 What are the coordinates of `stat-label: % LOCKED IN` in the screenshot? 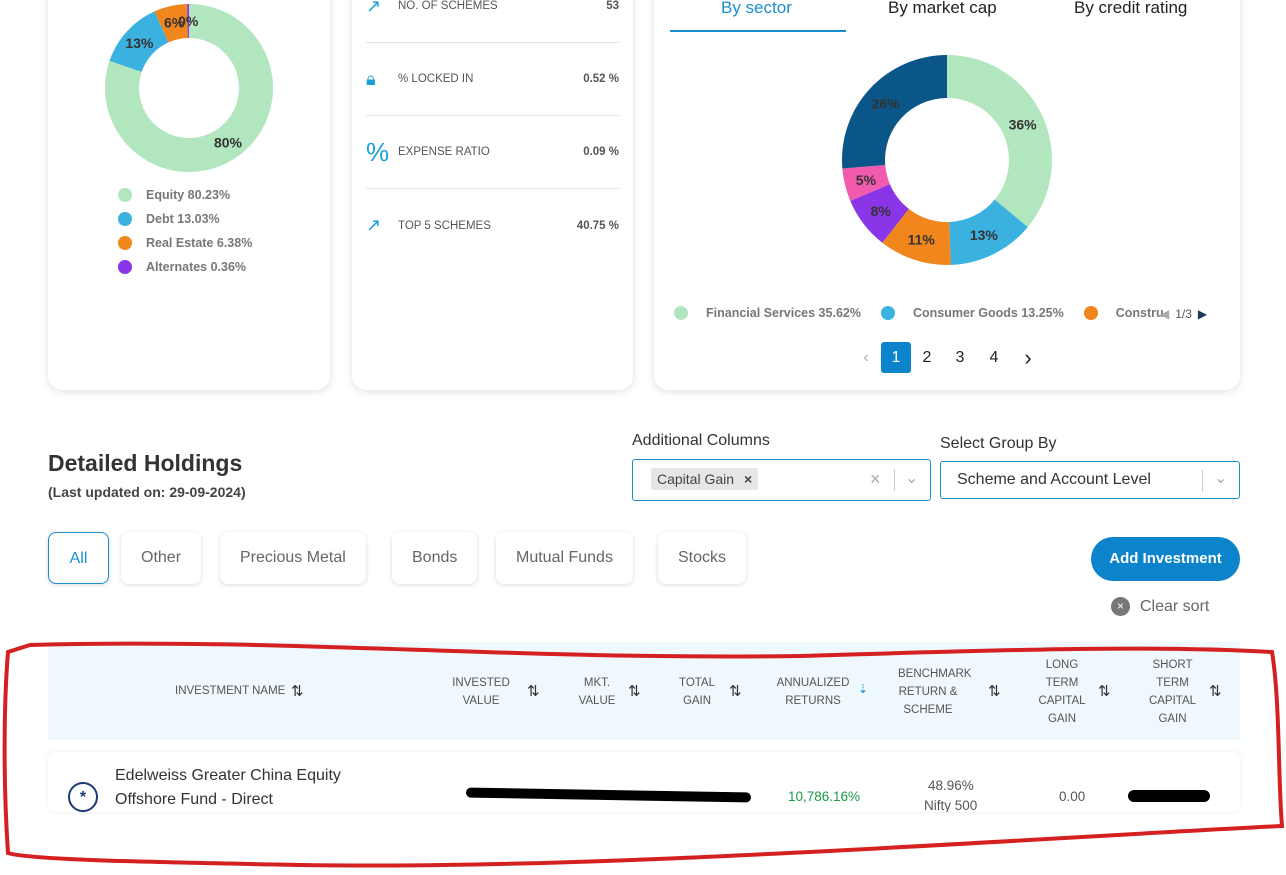 It's located at (436, 79).